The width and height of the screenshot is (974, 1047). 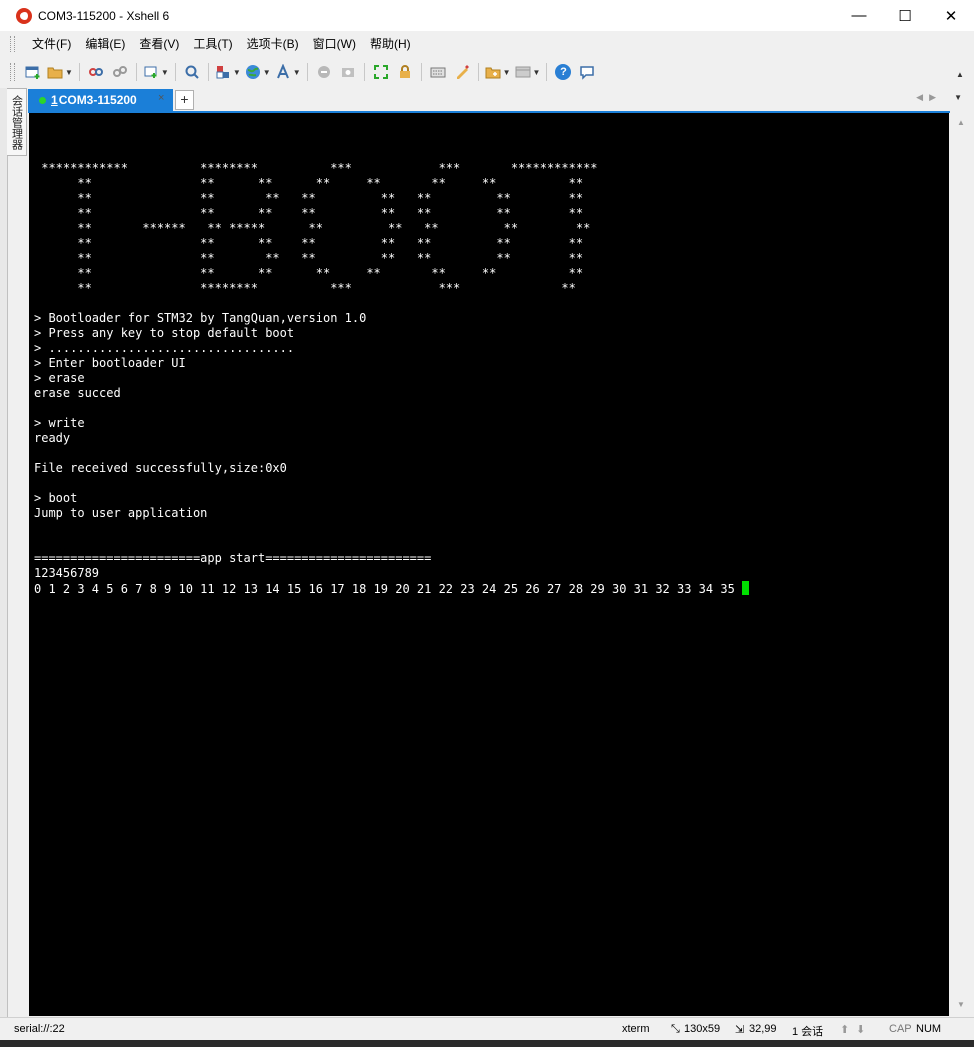 I want to click on cursor-position: 32,99, so click(x=763, y=1029).